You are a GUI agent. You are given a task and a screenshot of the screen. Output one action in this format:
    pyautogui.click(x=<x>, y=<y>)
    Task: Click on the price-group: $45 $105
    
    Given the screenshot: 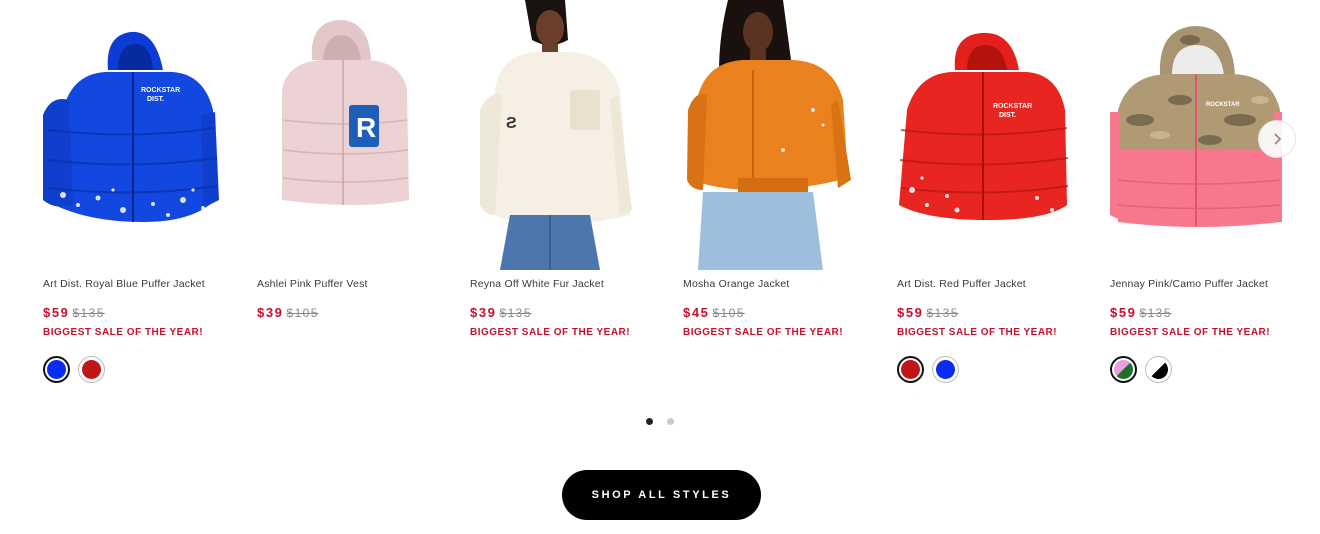 What is the action you would take?
    pyautogui.click(x=714, y=313)
    